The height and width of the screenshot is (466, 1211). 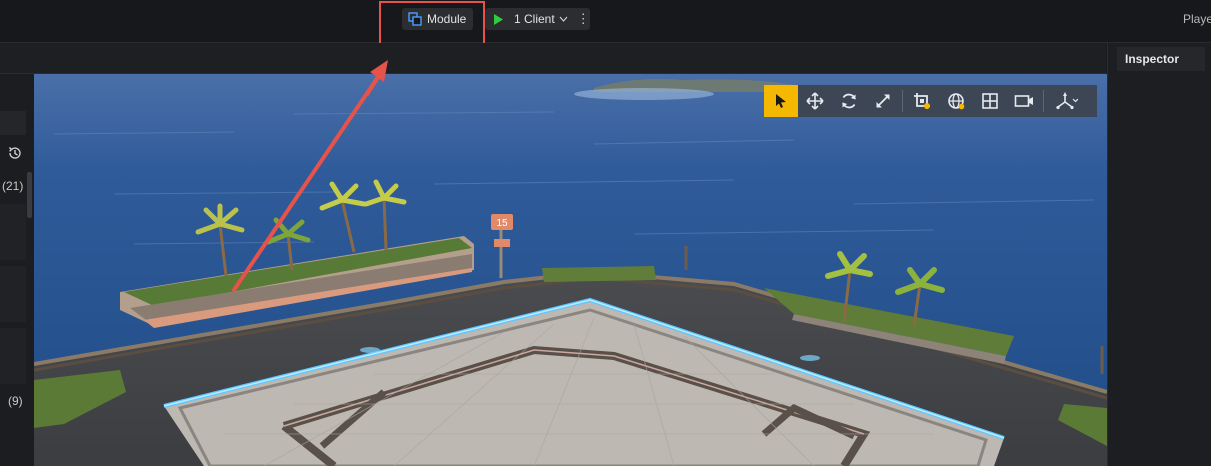 I want to click on item-count-top: (21), so click(x=13, y=186).